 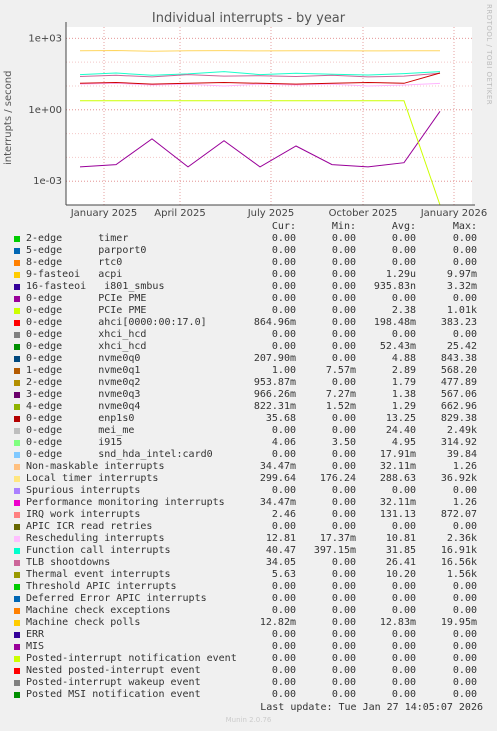 I want to click on legend-label: Local timer interrupts, so click(x=92, y=478).